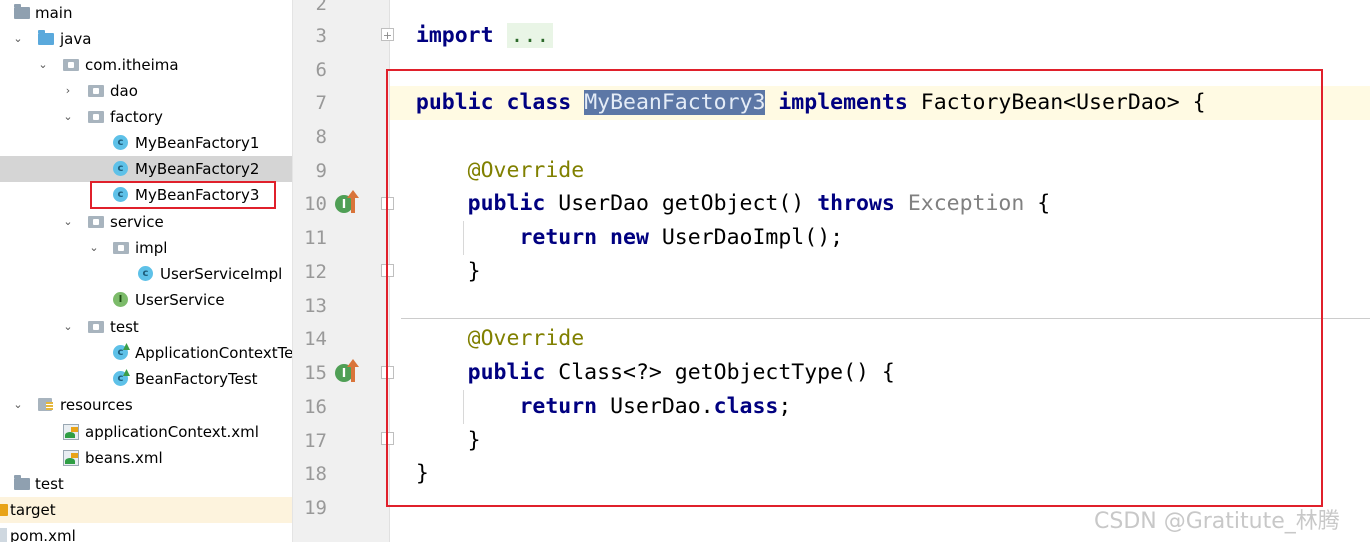 The height and width of the screenshot is (542, 1370). Describe the element at coordinates (146, 91) in the screenshot. I see `tree-item-dao: › dao` at that location.